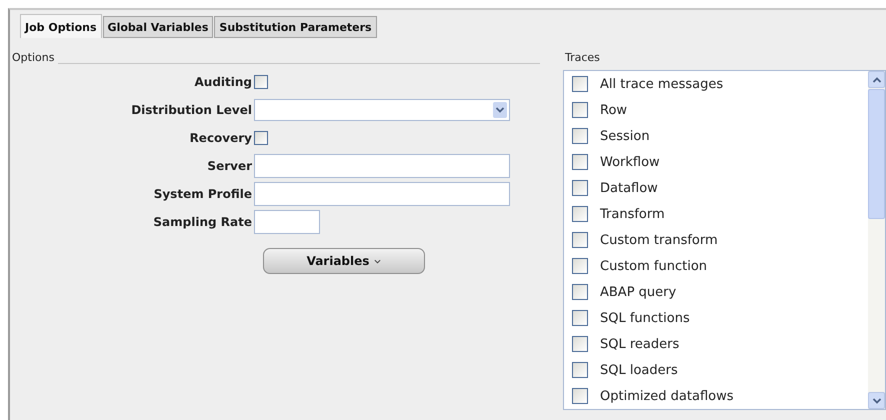 The height and width of the screenshot is (420, 886). Describe the element at coordinates (654, 266) in the screenshot. I see `trace-label: Custom function` at that location.